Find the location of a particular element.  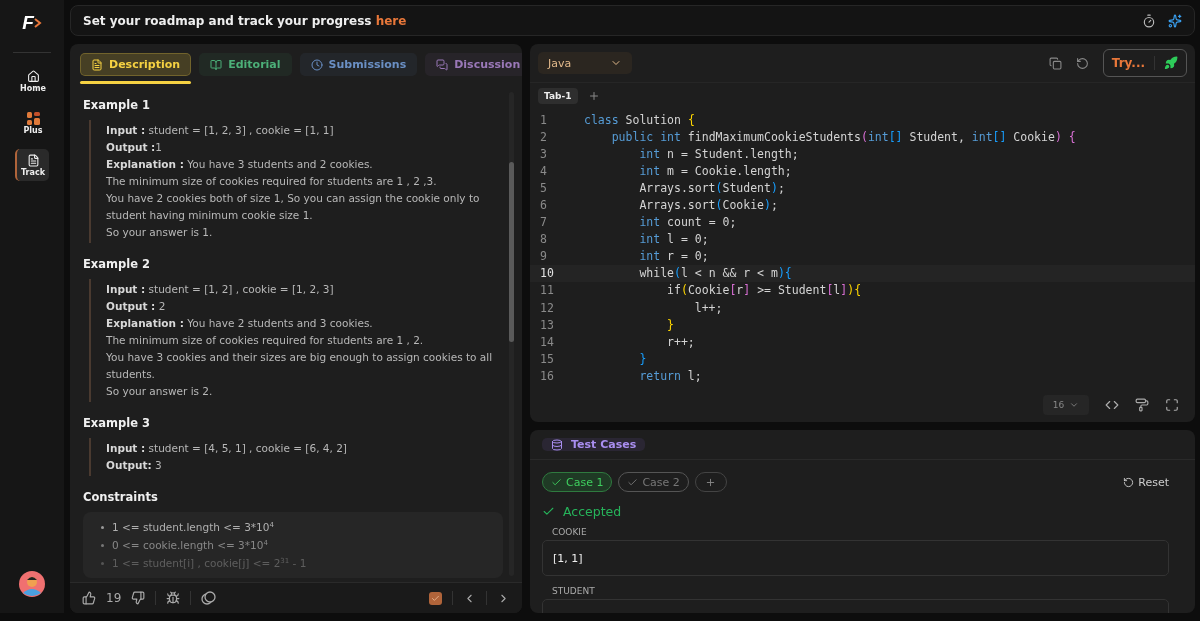

code-line: public int findMaximumCookieStudents(int[] Student, int[] Cookie) { is located at coordinates (843, 136).